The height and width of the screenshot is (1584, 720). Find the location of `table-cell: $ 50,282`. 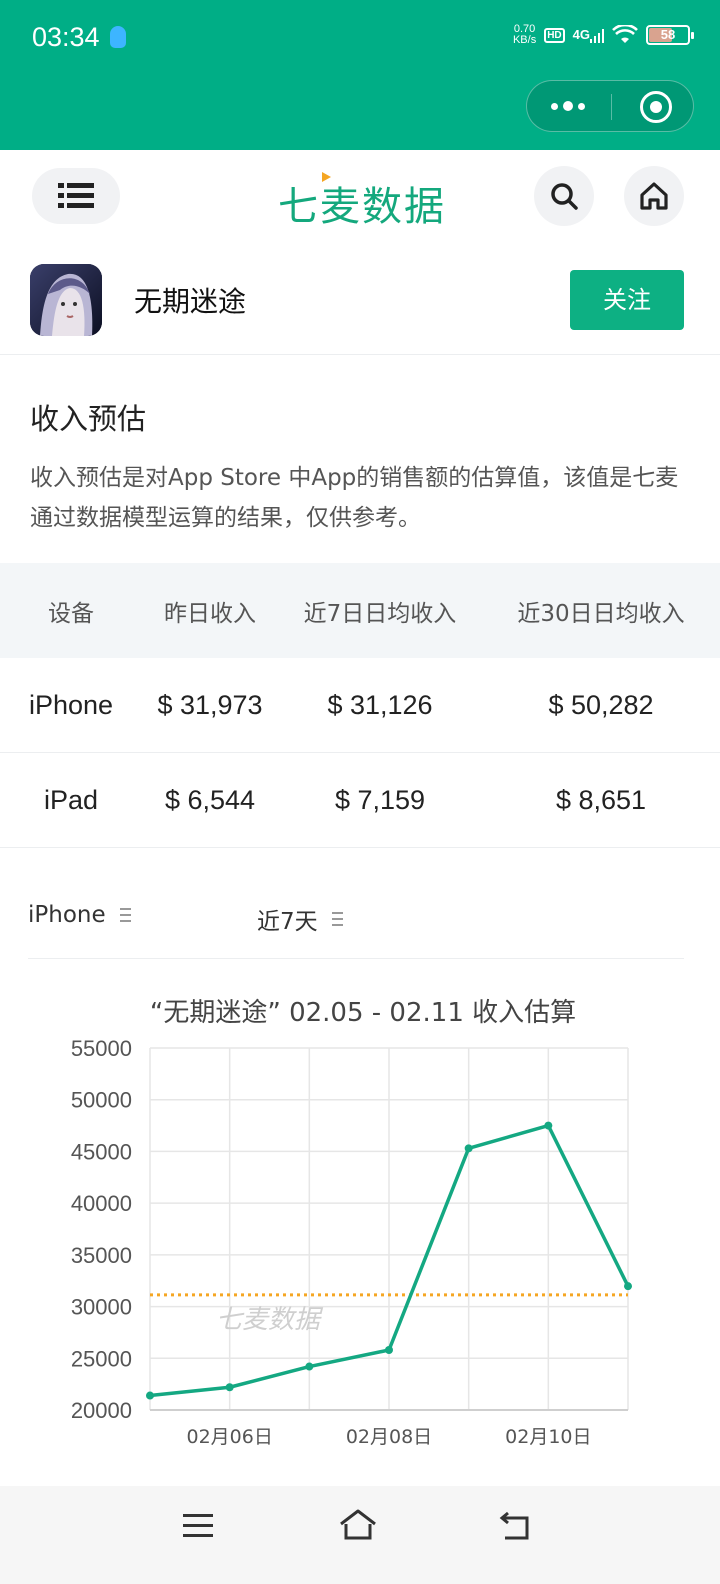

table-cell: $ 50,282 is located at coordinates (601, 705).